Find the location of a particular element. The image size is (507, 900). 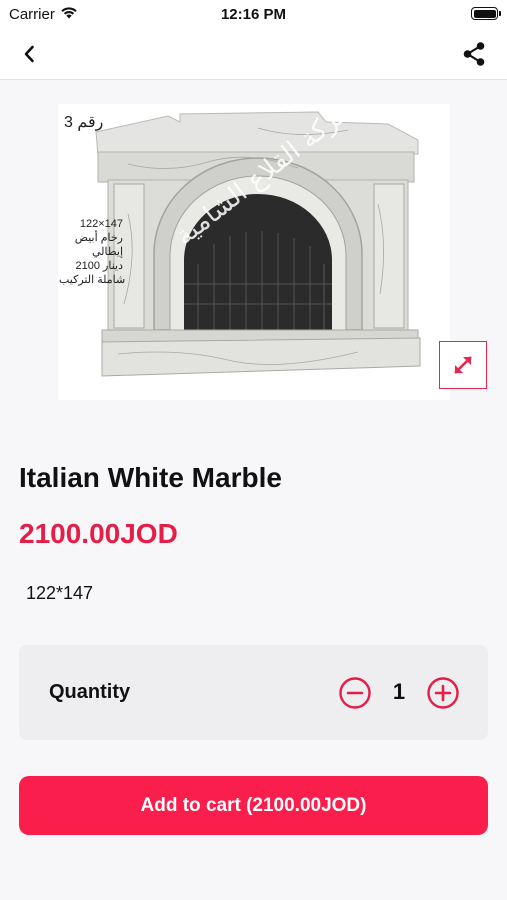

status-bar: Carrier 12:16 PM is located at coordinates (253, 14).